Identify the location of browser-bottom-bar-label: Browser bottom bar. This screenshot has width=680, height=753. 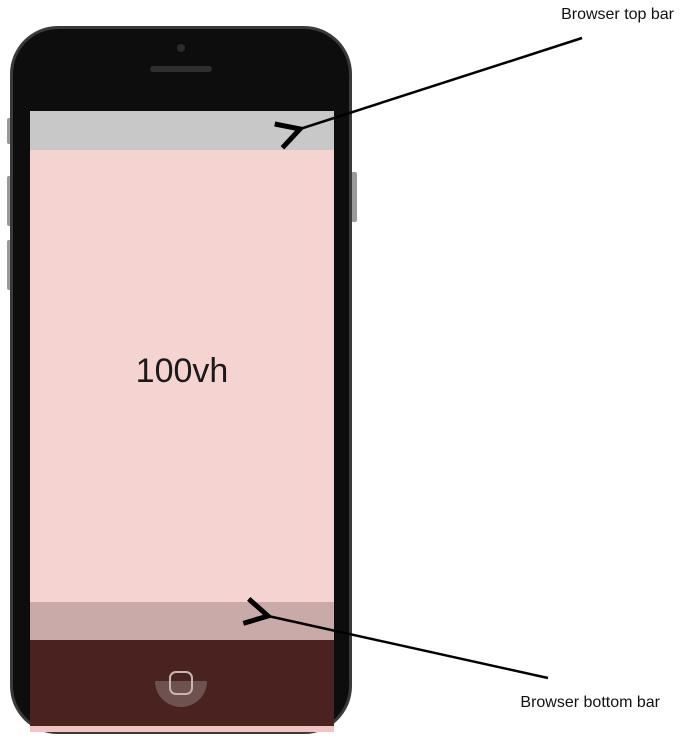
(590, 702).